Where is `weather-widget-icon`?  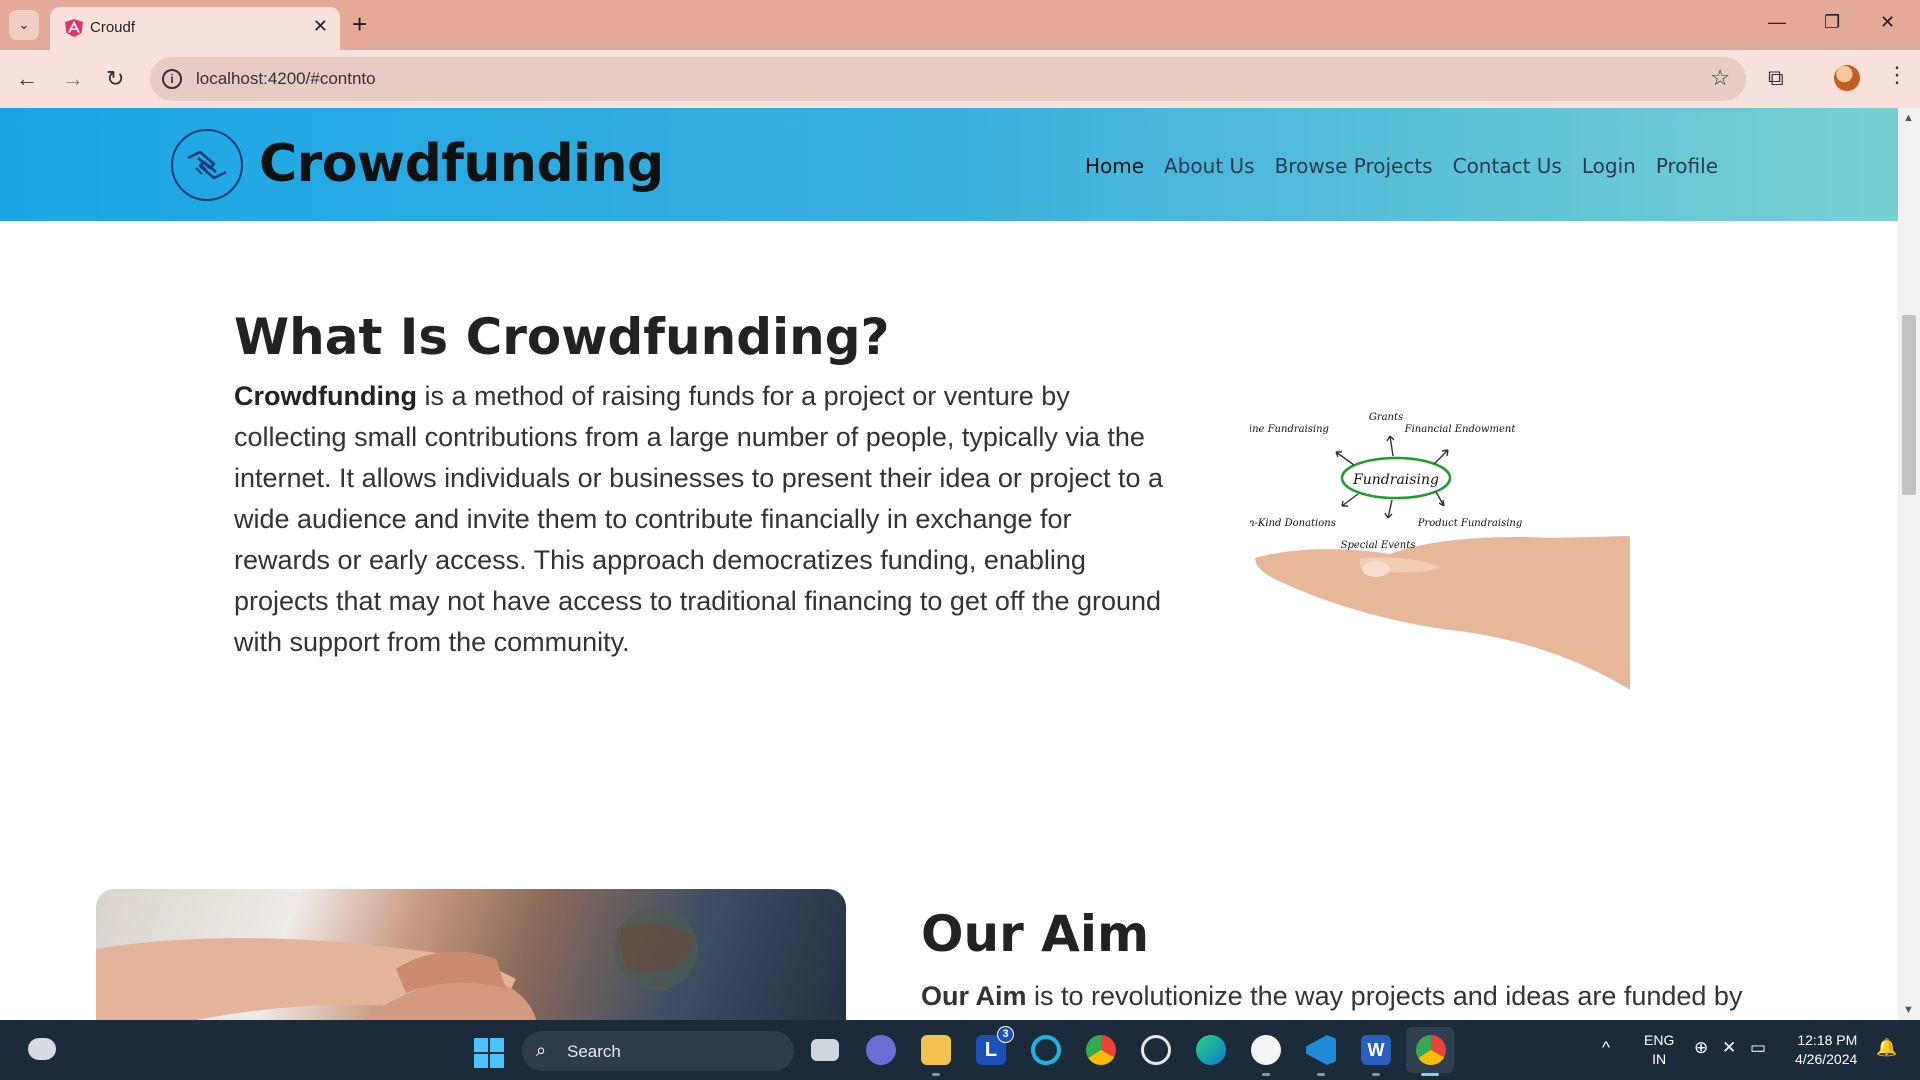
weather-widget-icon is located at coordinates (42, 1049).